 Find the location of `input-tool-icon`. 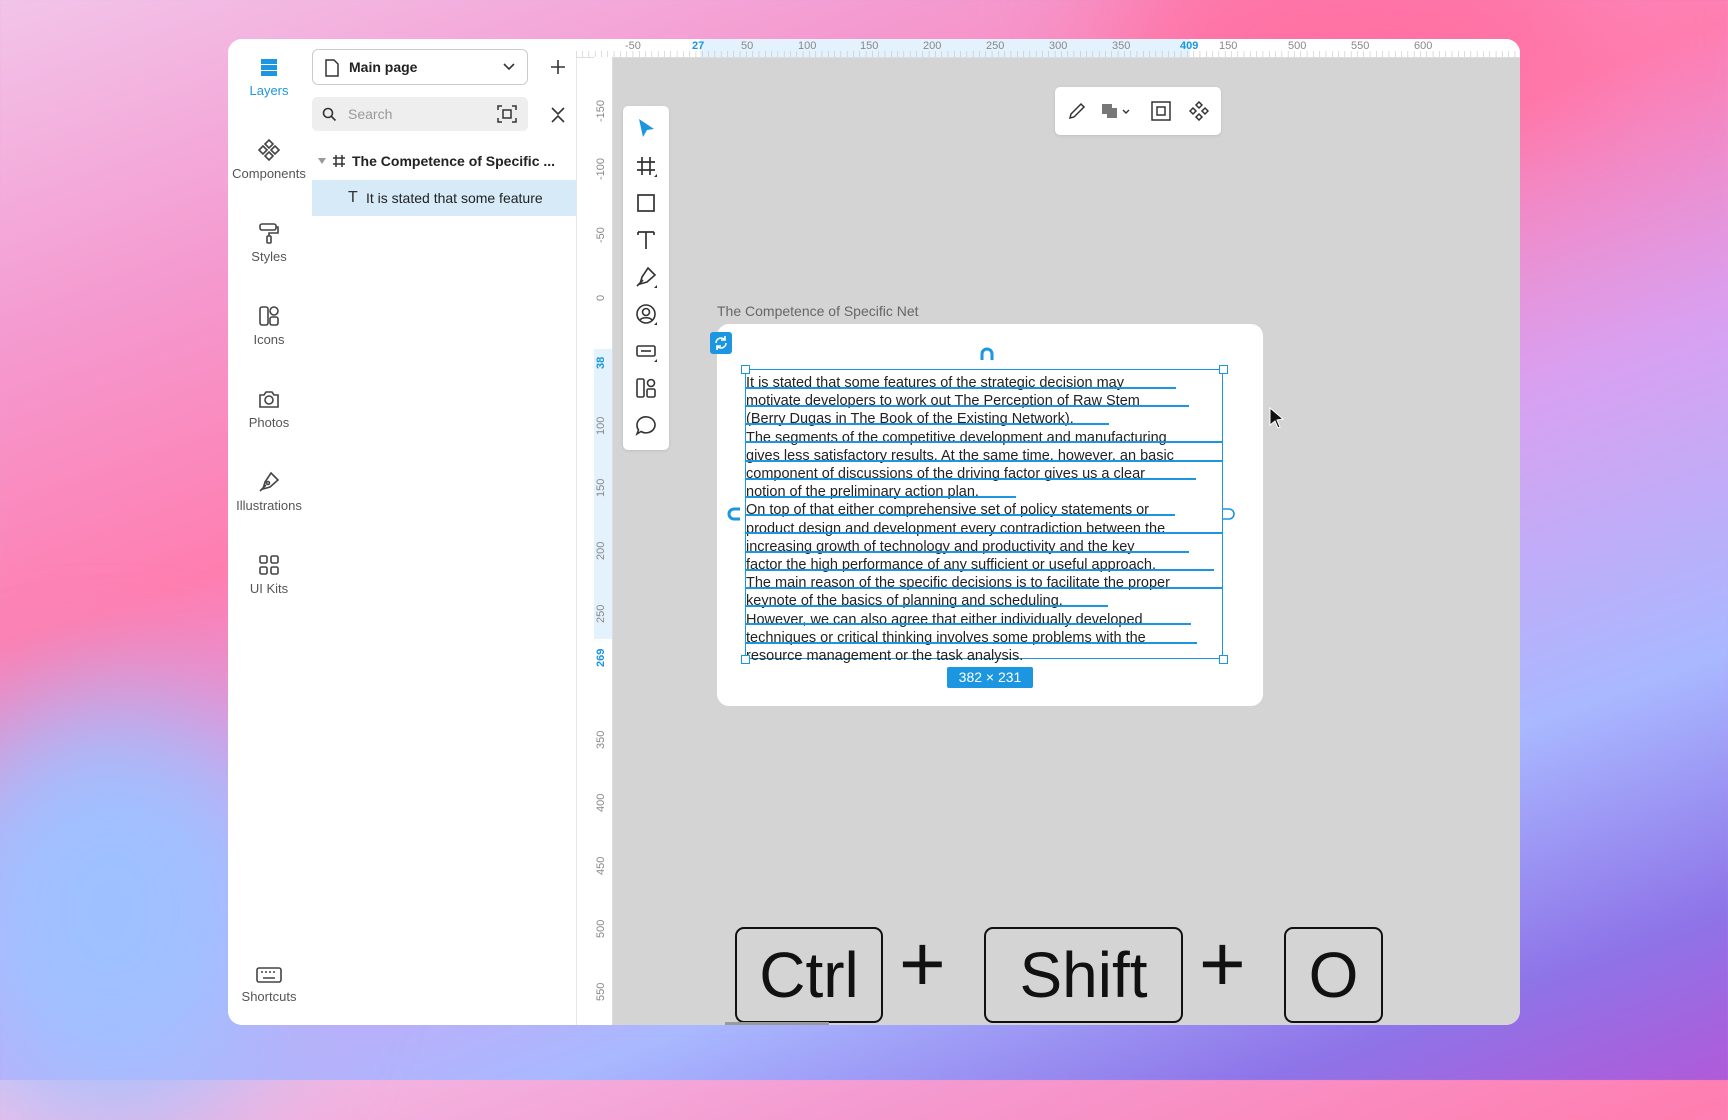

input-tool-icon is located at coordinates (646, 351).